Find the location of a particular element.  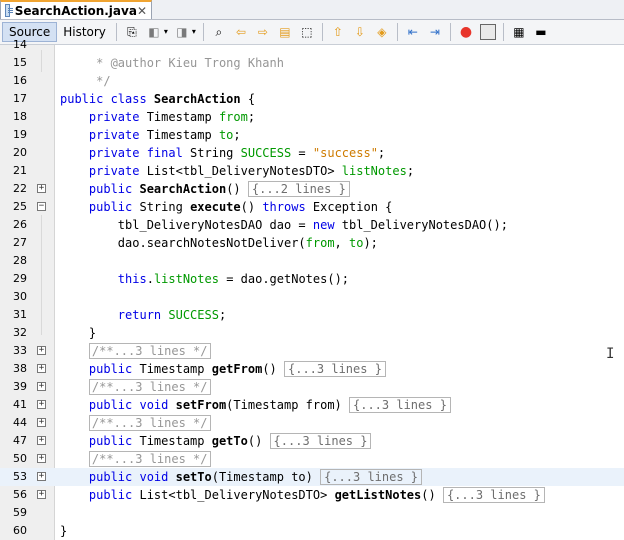

line-number: 39 is located at coordinates (20, 386).